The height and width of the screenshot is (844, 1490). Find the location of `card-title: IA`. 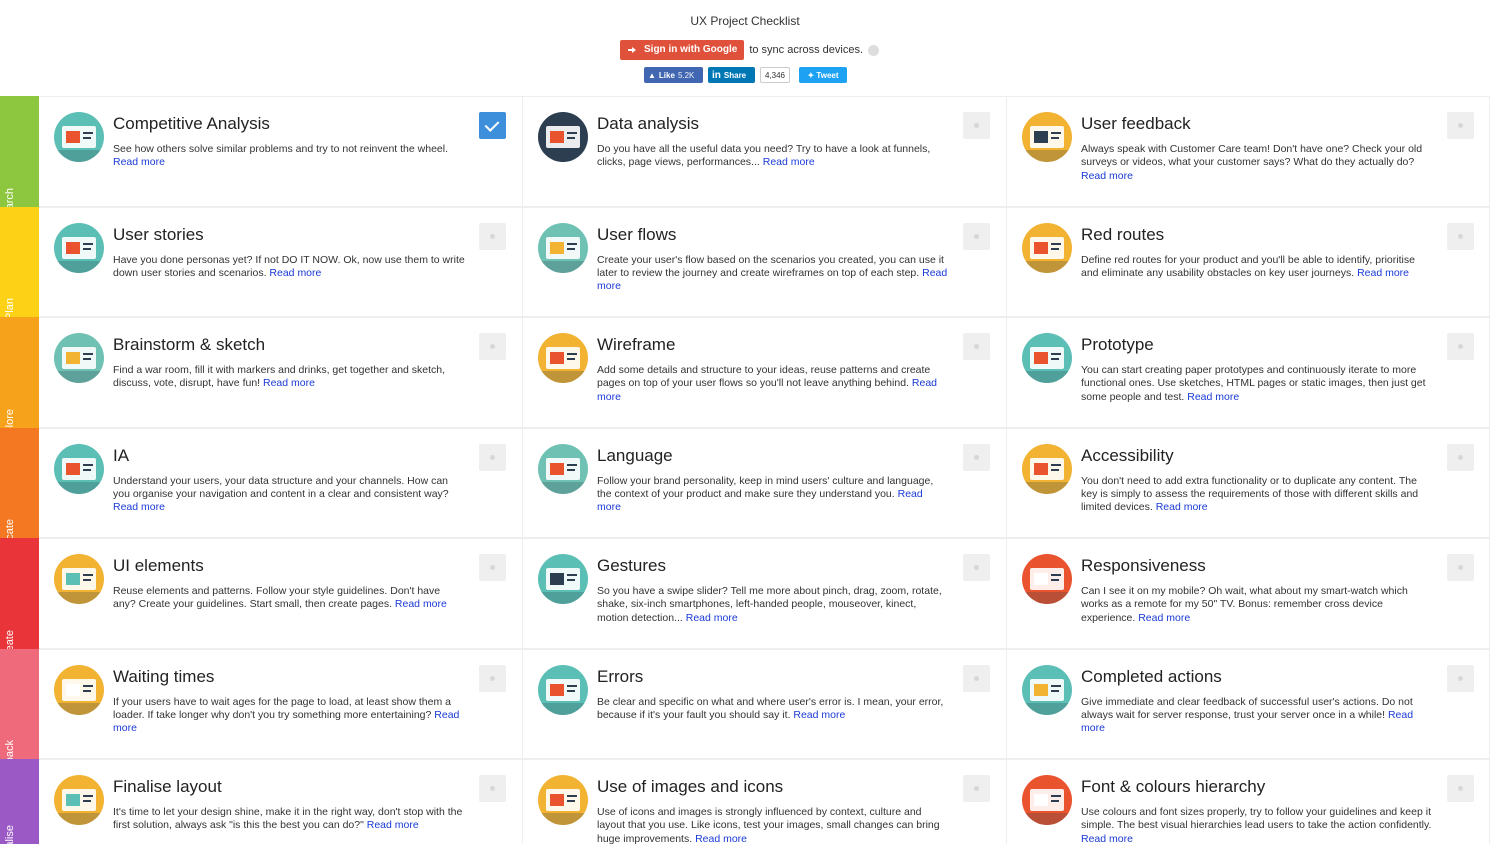

card-title: IA is located at coordinates (121, 455).